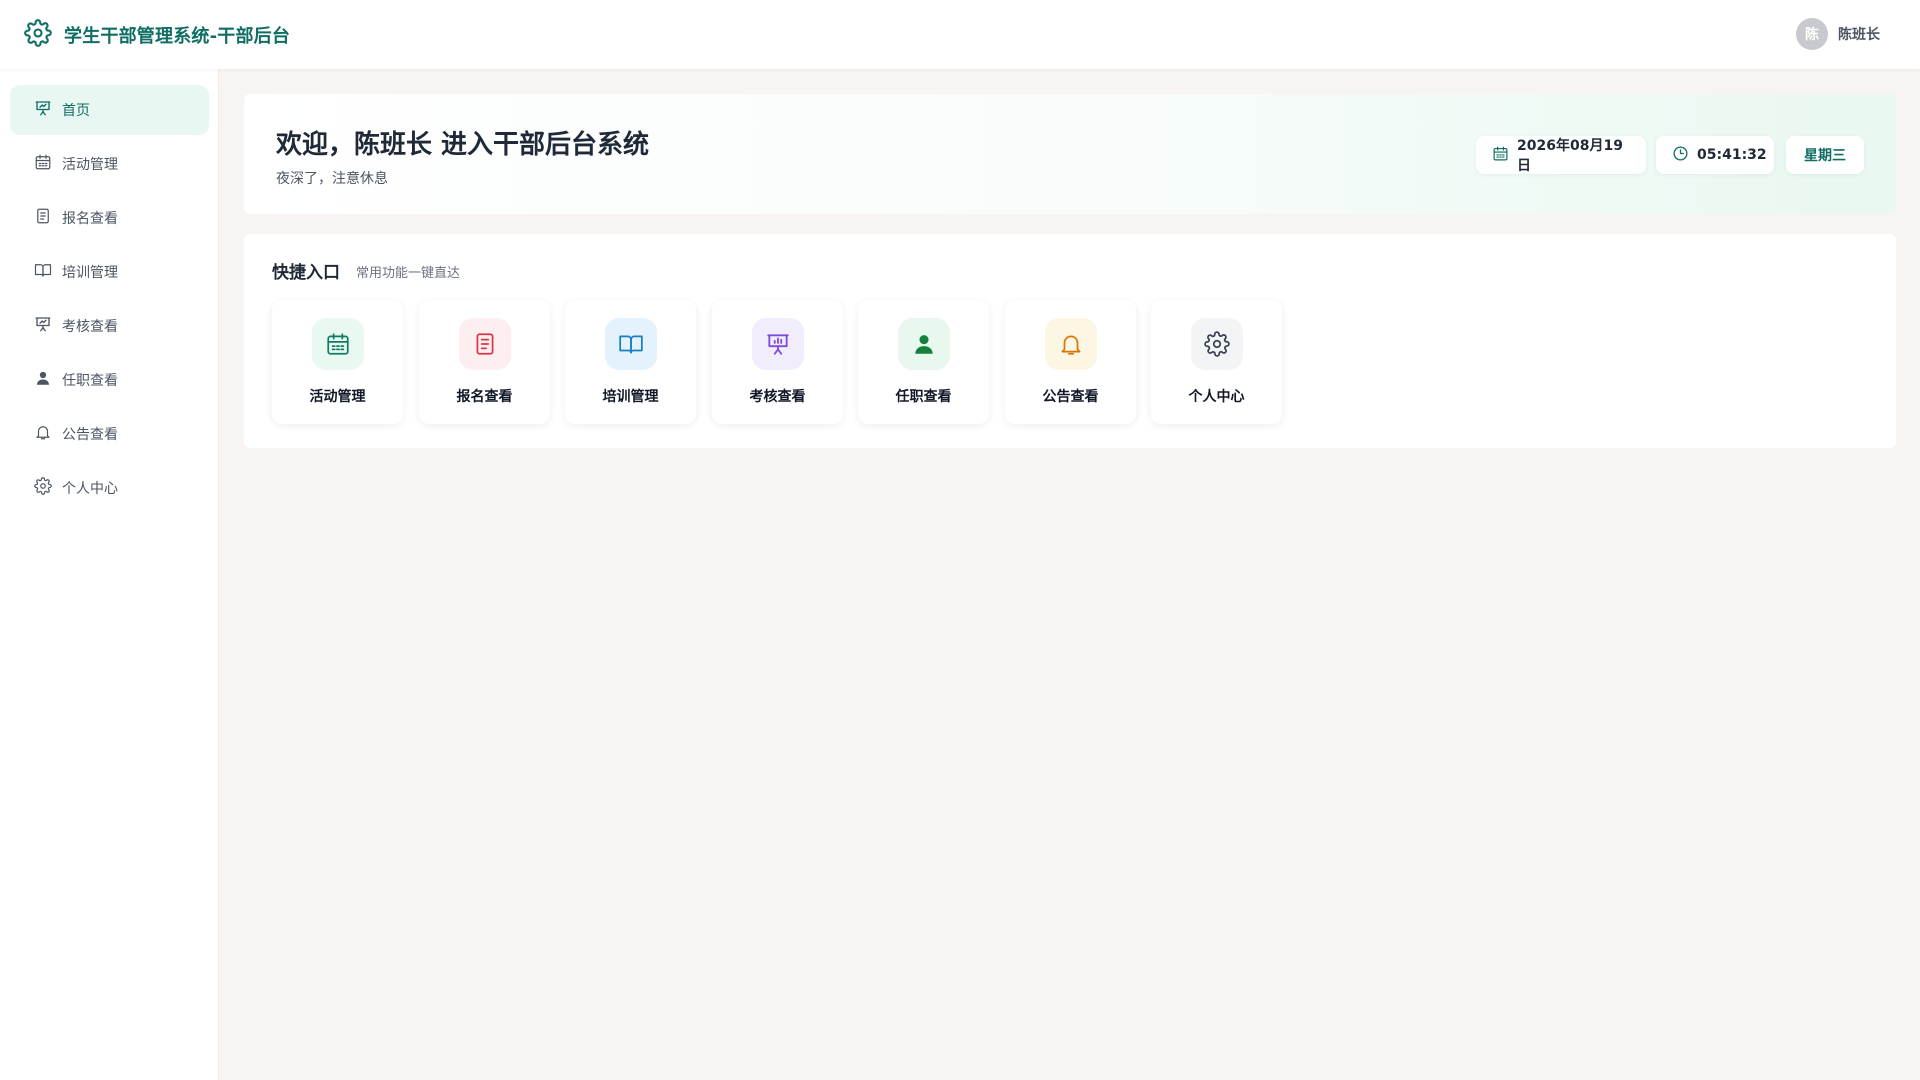  I want to click on top-bar: 学生干部管理系统-干部后台 陈 陈班长, so click(960, 34).